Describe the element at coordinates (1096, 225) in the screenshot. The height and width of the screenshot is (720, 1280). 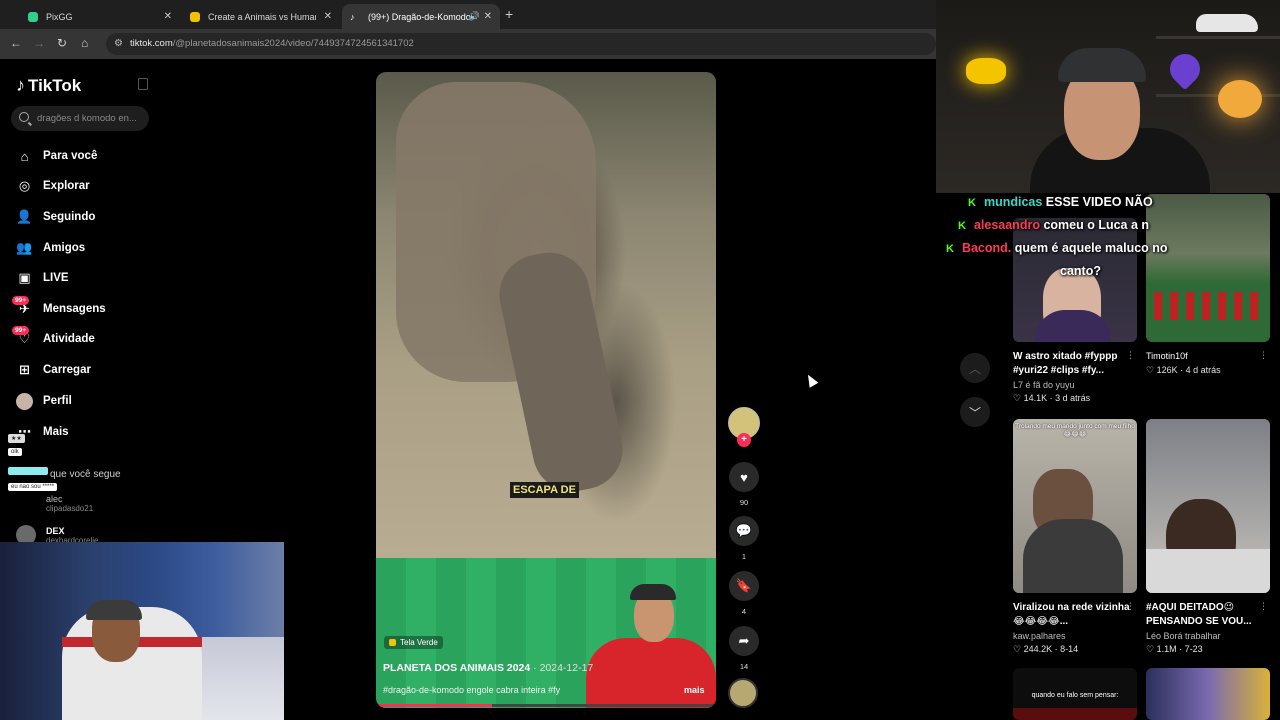
I see `chat-text: comeu o Luca a n` at that location.